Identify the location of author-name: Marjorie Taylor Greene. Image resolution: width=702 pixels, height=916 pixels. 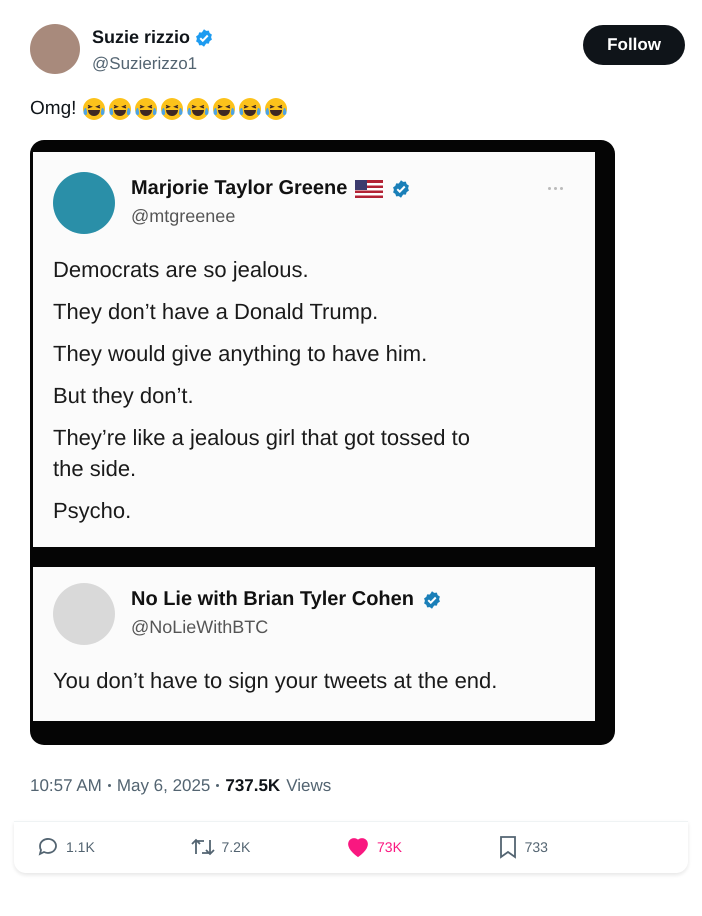
(239, 188).